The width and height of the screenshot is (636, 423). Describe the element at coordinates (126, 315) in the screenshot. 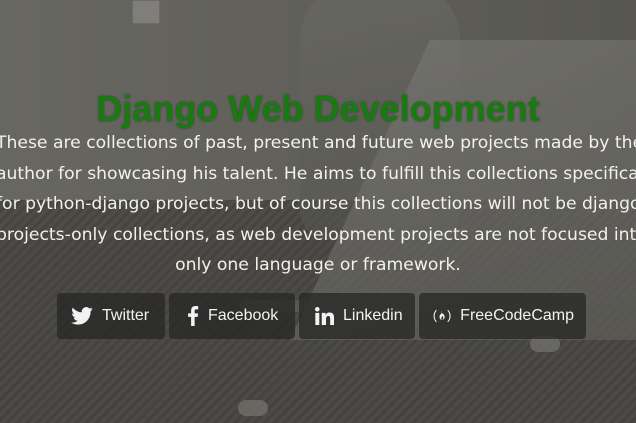

I see `twitter-label: Twitter` at that location.